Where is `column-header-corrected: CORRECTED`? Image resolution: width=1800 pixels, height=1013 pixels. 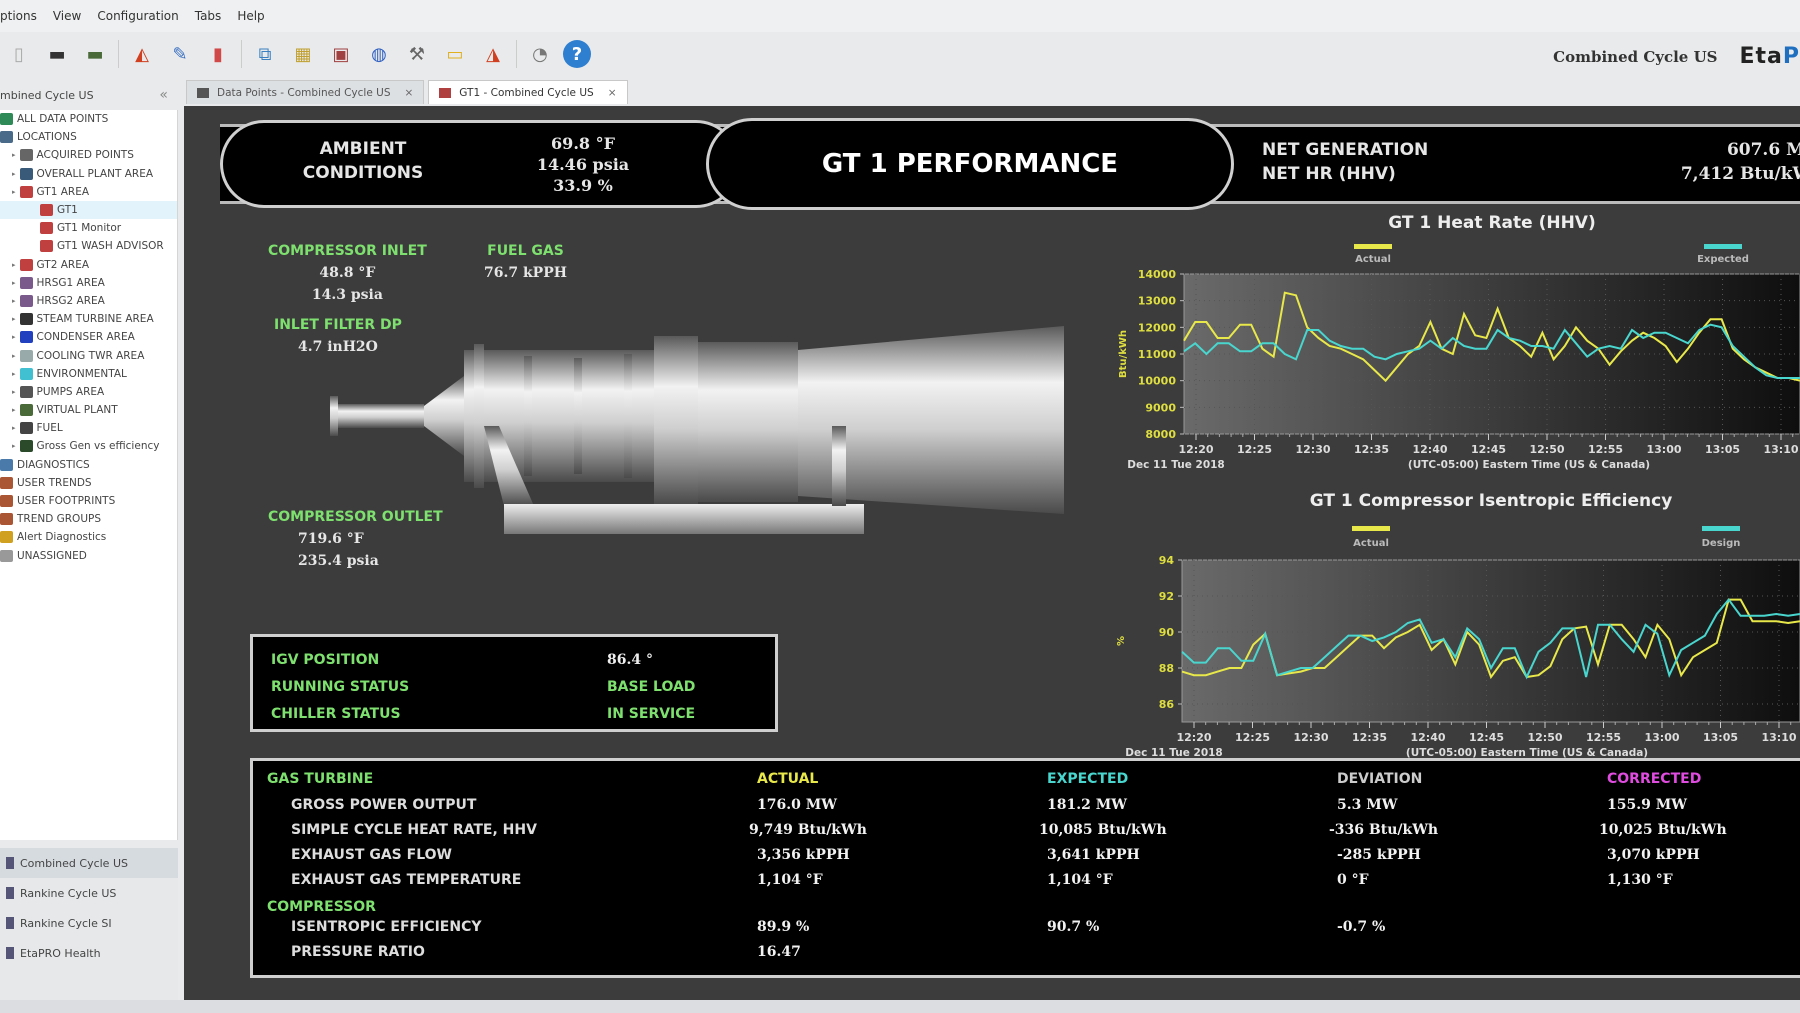
column-header-corrected: CORRECTED is located at coordinates (1654, 779).